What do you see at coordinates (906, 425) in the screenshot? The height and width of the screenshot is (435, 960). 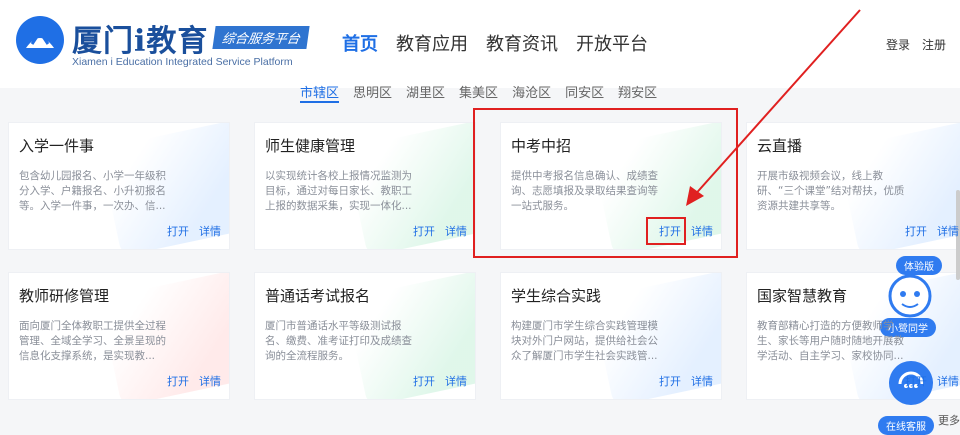 I see `online-service-tag: 在线客服` at bounding box center [906, 425].